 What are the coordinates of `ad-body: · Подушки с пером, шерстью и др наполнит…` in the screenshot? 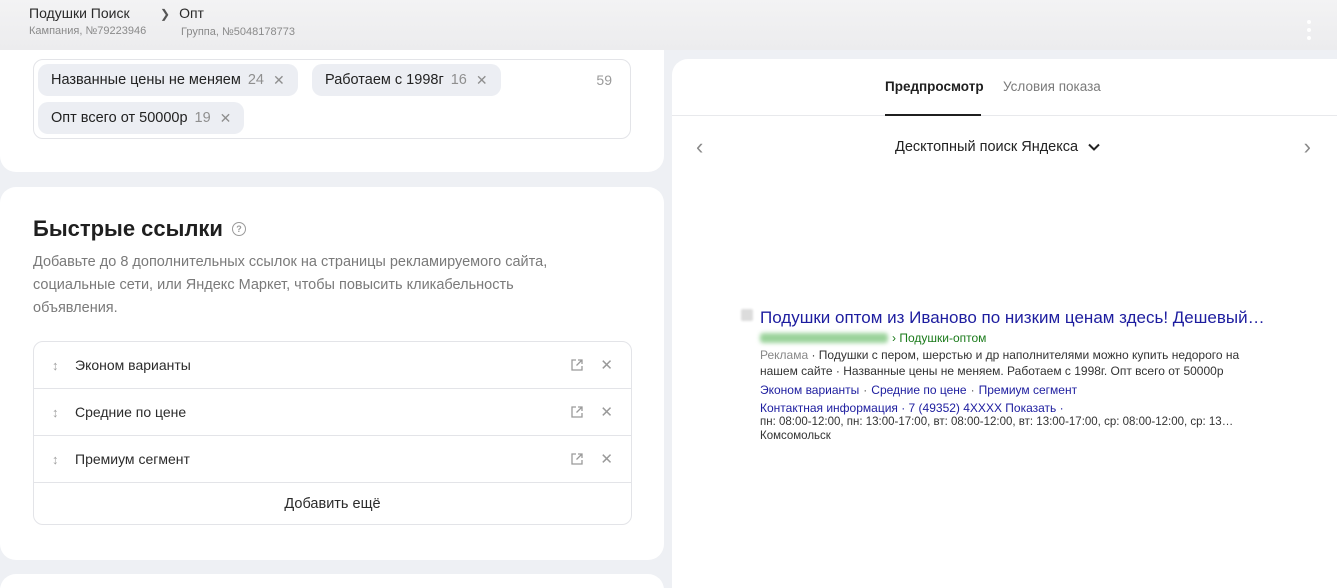 It's located at (1000, 363).